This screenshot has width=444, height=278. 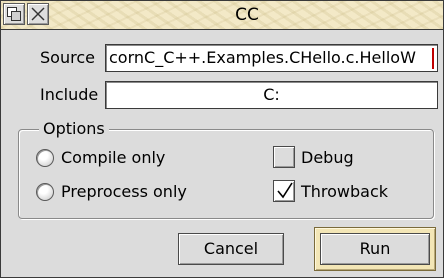 I want to click on title-bar: CC, so click(x=222, y=15).